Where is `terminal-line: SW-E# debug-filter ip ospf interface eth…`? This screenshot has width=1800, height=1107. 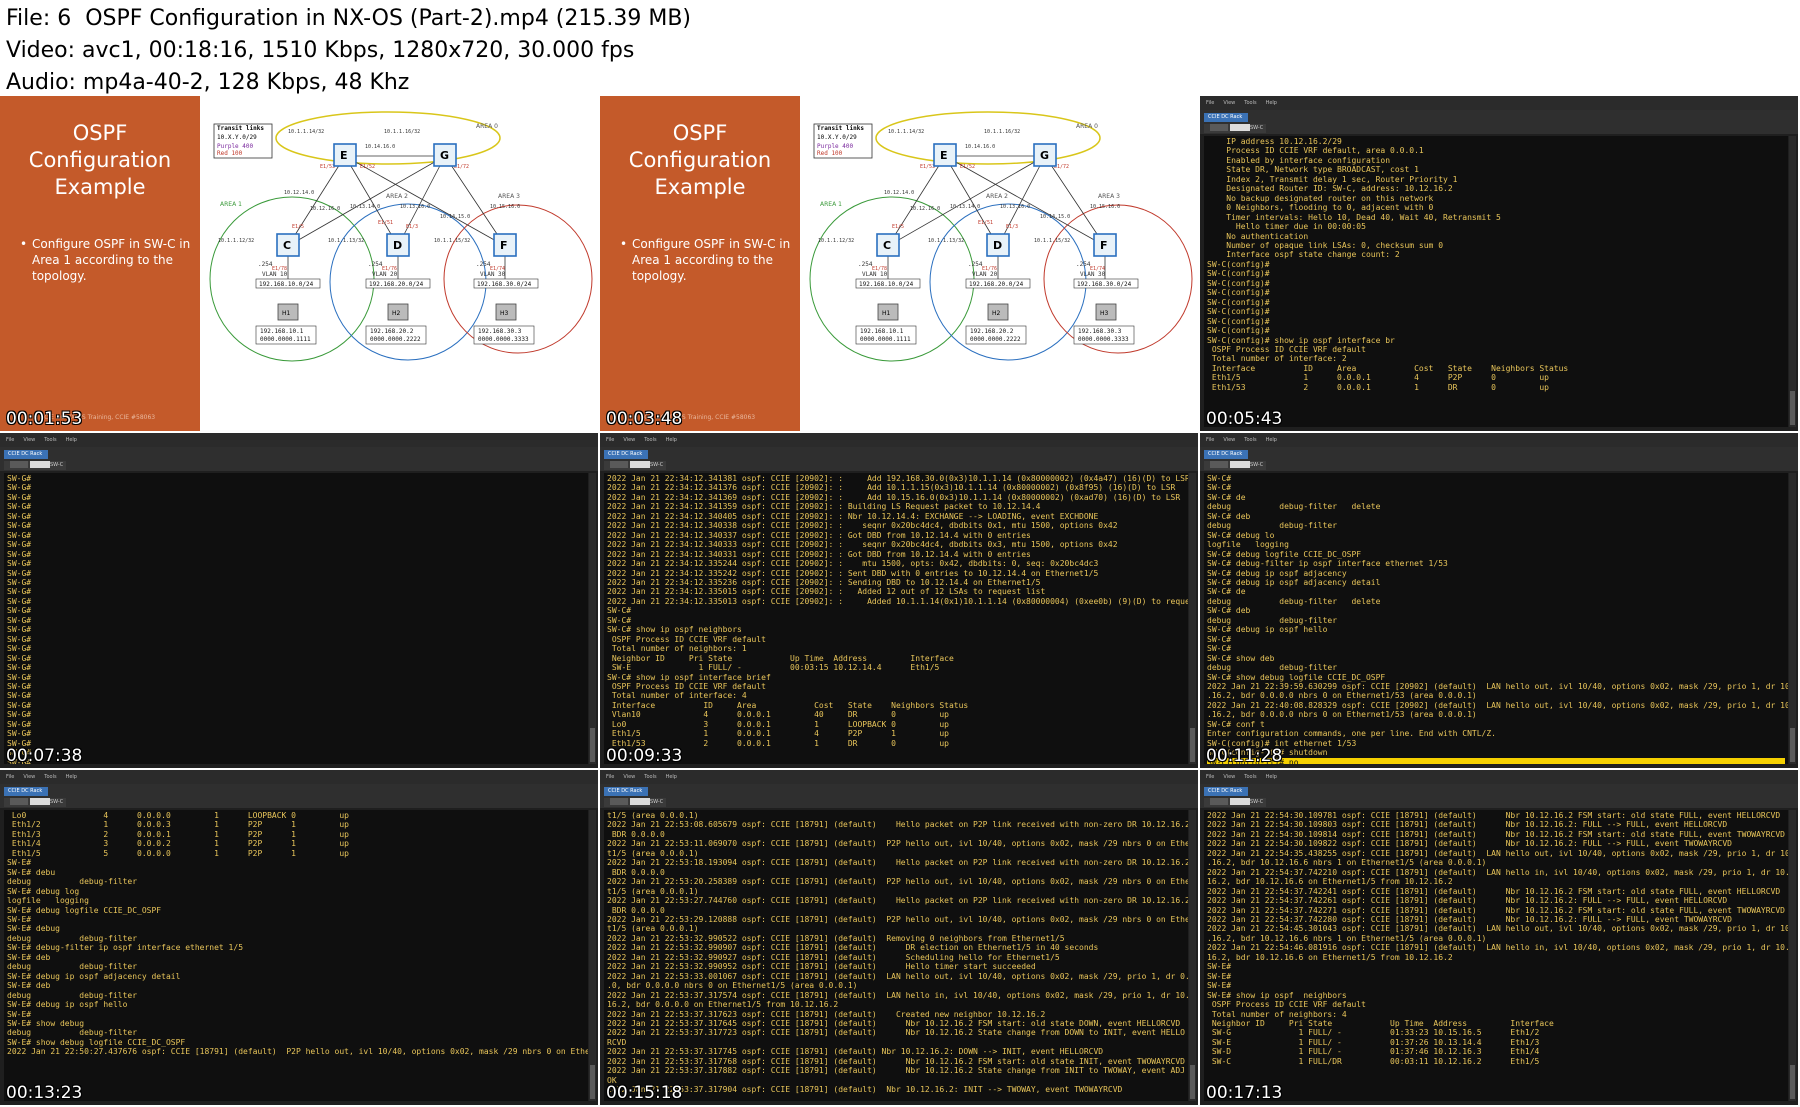
terminal-line: SW-E# debug-filter ip ospf interface eth… is located at coordinates (125, 948).